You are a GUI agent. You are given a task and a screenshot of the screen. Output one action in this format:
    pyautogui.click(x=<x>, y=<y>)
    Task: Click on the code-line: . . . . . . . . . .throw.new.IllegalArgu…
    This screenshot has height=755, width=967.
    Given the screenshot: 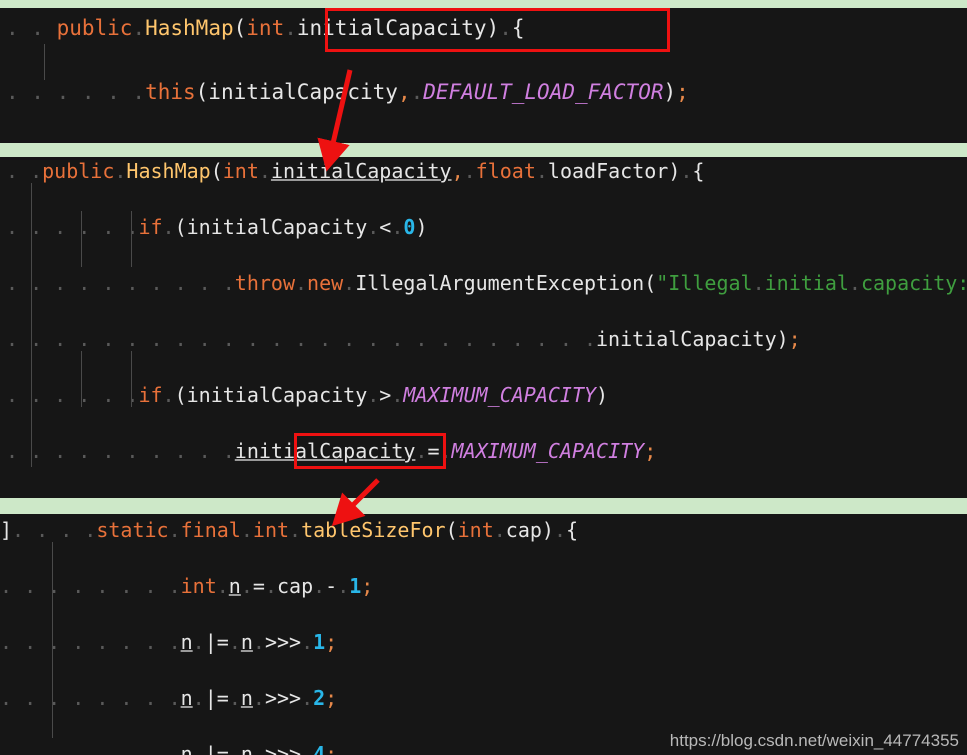 What is the action you would take?
    pyautogui.click(x=486, y=283)
    